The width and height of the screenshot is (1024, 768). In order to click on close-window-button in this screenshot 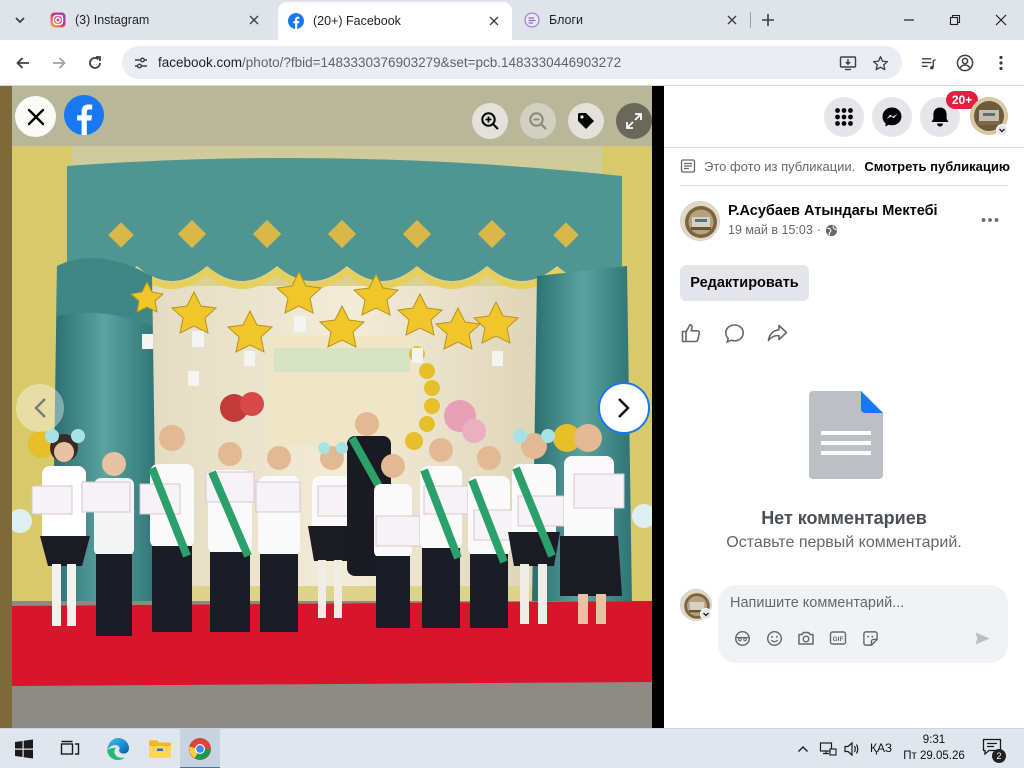, I will do `click(1001, 20)`.